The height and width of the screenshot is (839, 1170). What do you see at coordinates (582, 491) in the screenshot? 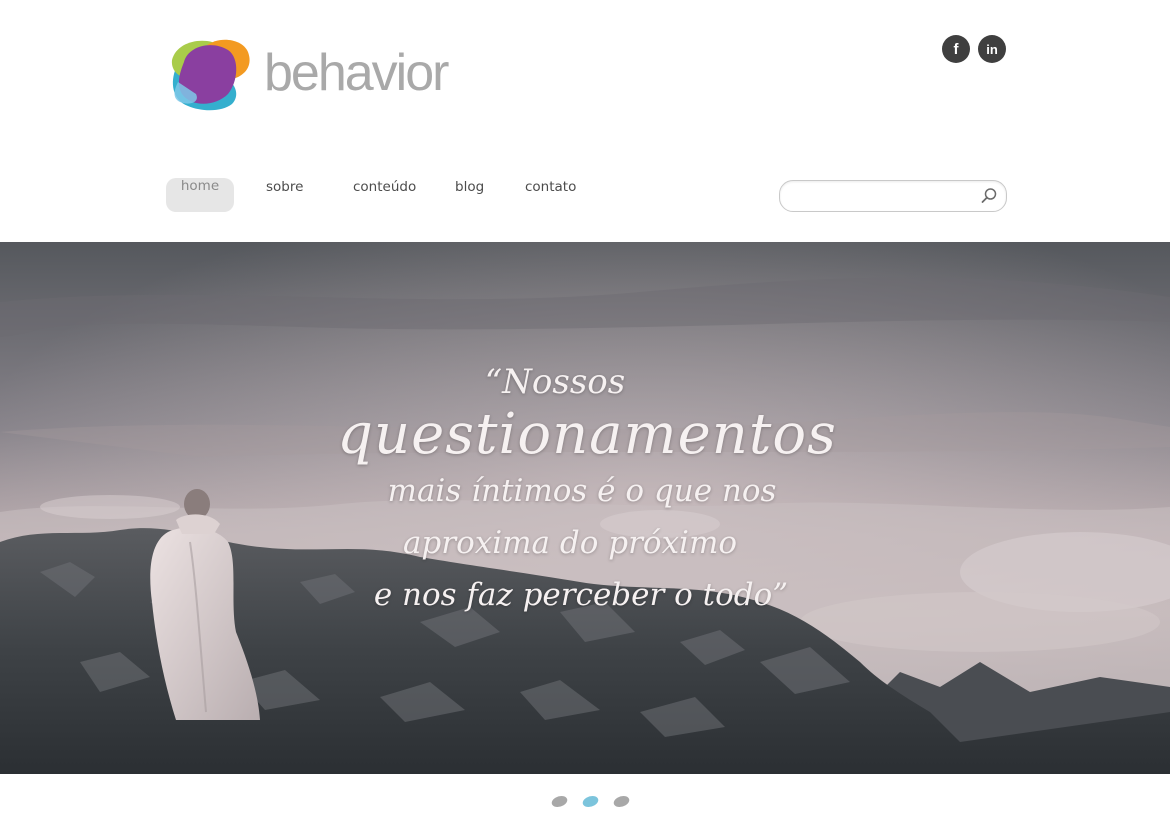
I see `quote-line: mais íntimos é o que nos` at bounding box center [582, 491].